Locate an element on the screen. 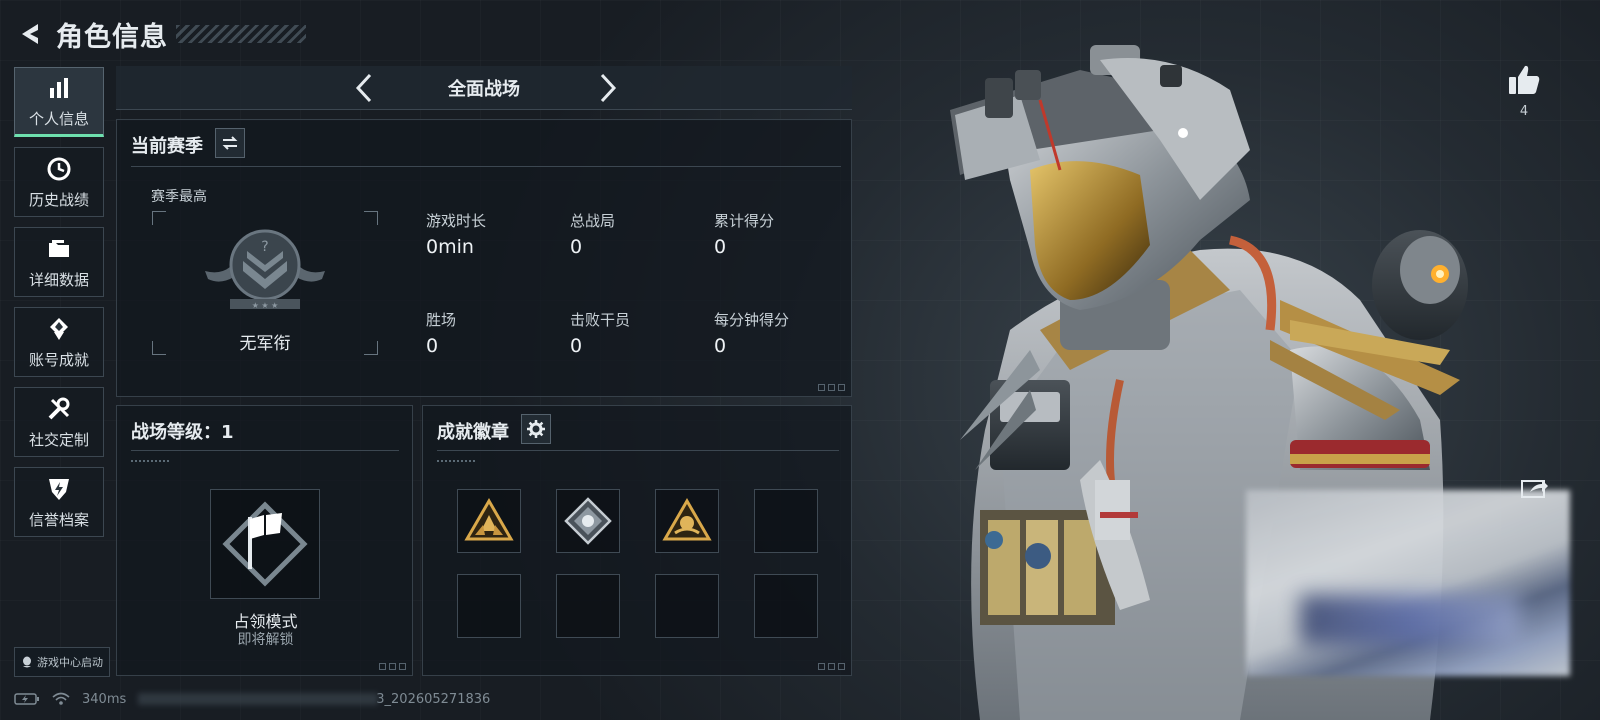 Image resolution: width=1600 pixels, height=720 pixels. history-clock-icon is located at coordinates (59, 169).